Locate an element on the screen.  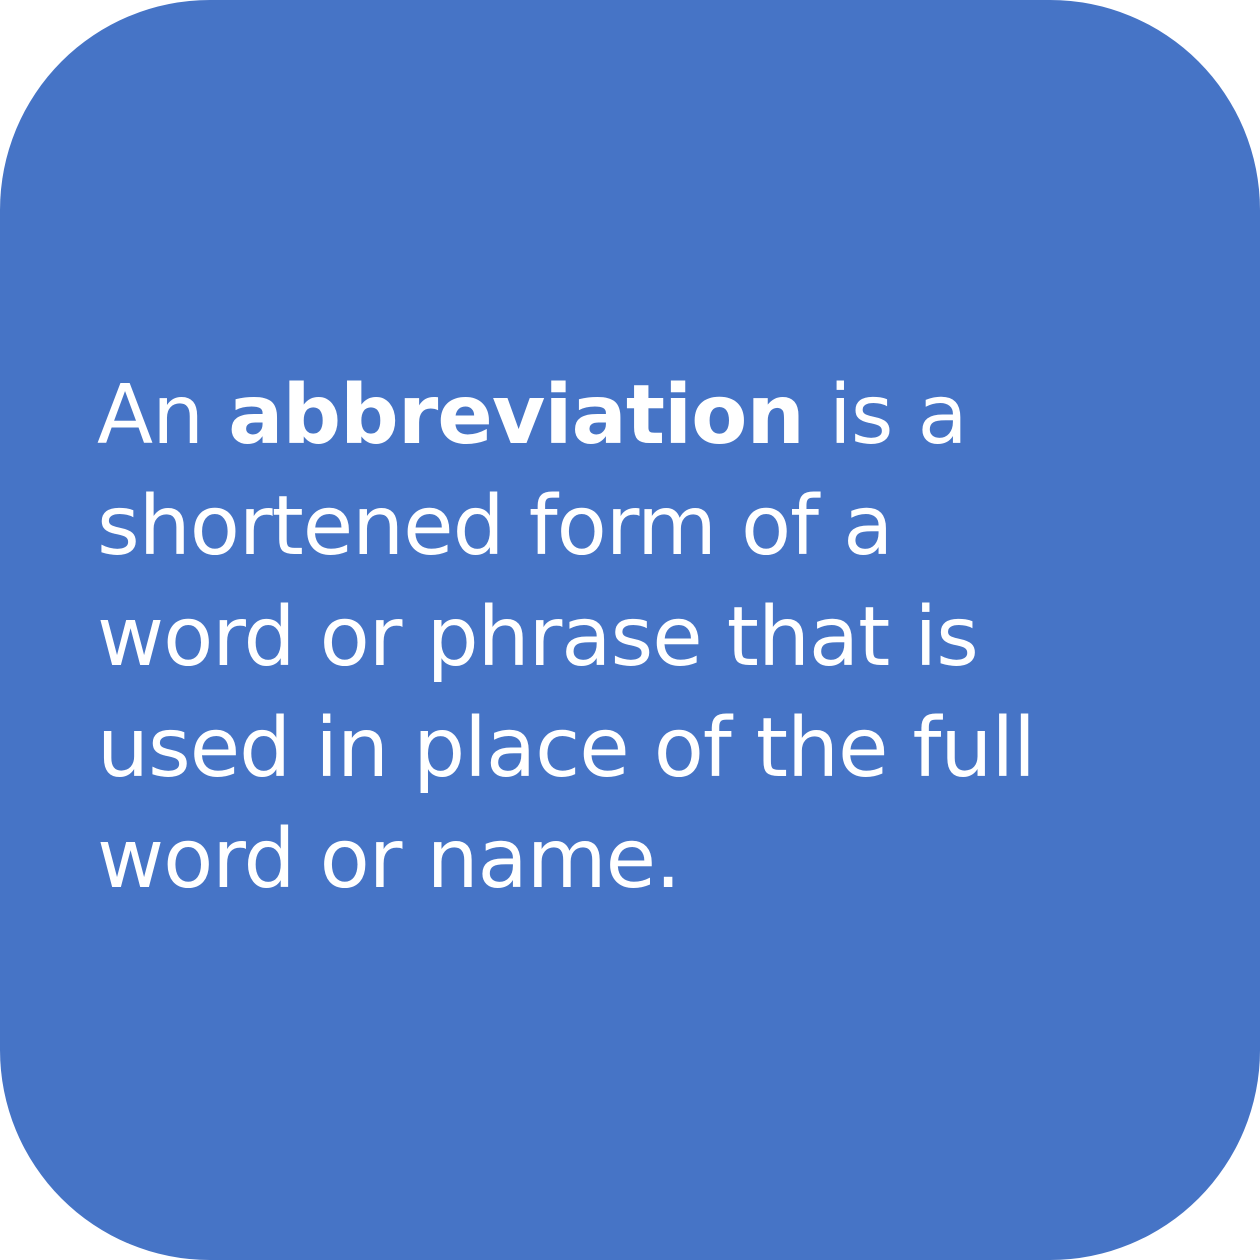
definition-line-2: shortened form of a is located at coordinates (495, 526).